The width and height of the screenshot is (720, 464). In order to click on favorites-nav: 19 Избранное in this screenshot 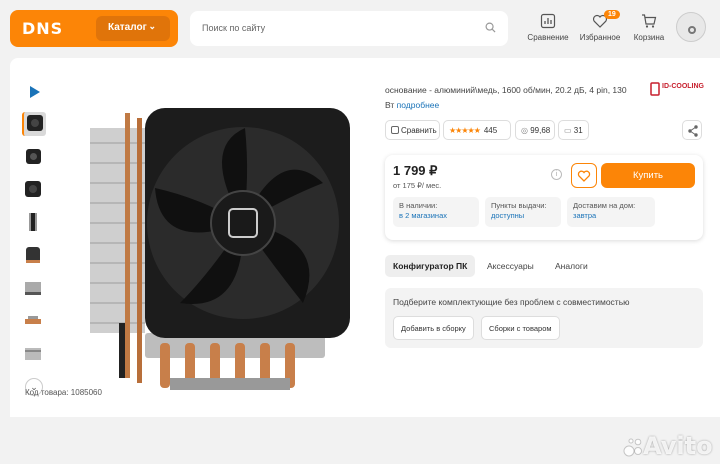, I will do `click(600, 26)`.